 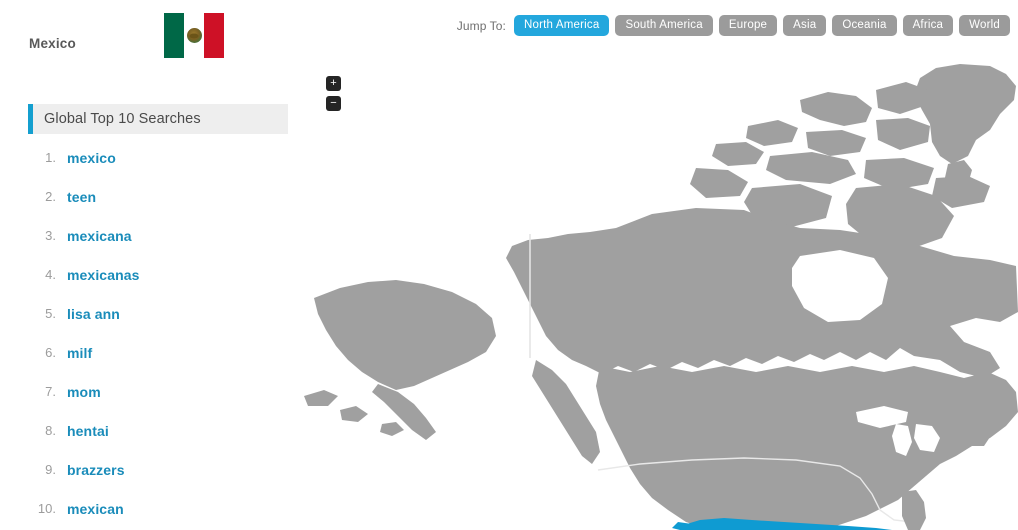 I want to click on list-item-term: mom, so click(x=79, y=392).